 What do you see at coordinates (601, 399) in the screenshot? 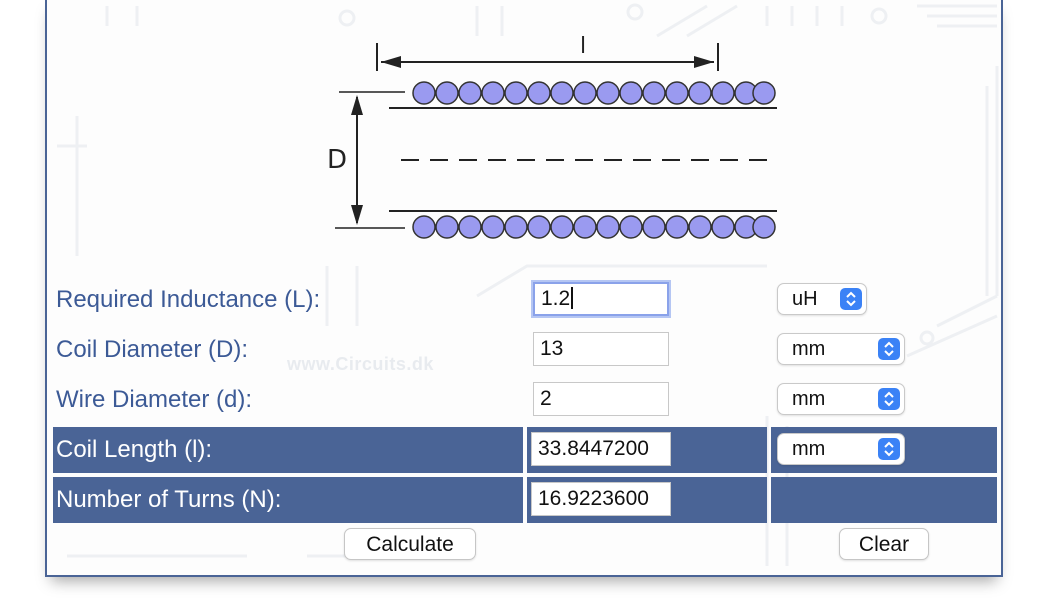
I see `wire-diameter-input: 2` at bounding box center [601, 399].